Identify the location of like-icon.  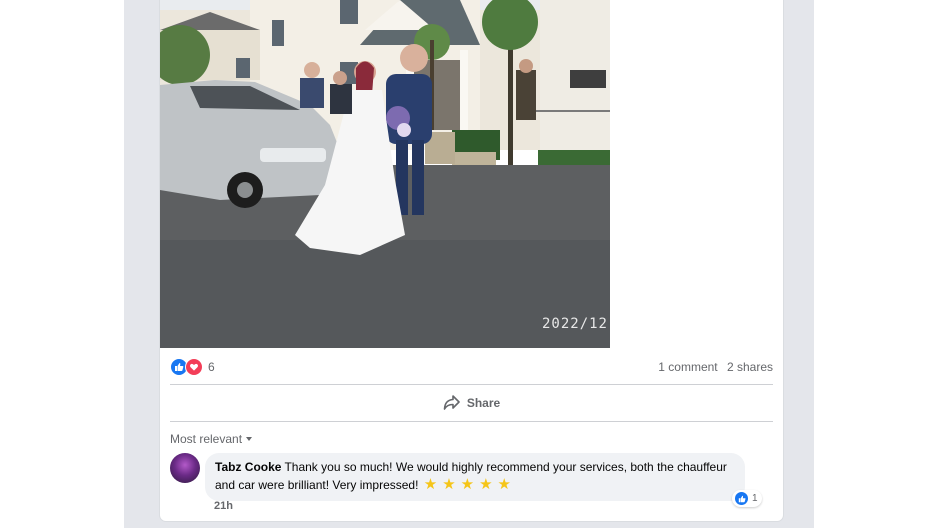
(741, 498).